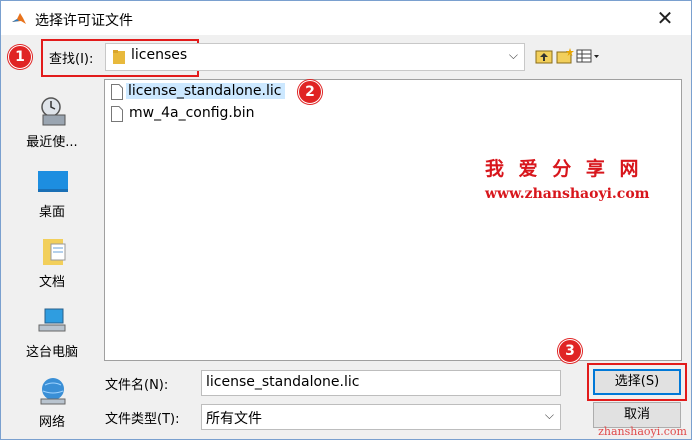  What do you see at coordinates (637, 382) in the screenshot?
I see `select-button: 选择(S)` at bounding box center [637, 382].